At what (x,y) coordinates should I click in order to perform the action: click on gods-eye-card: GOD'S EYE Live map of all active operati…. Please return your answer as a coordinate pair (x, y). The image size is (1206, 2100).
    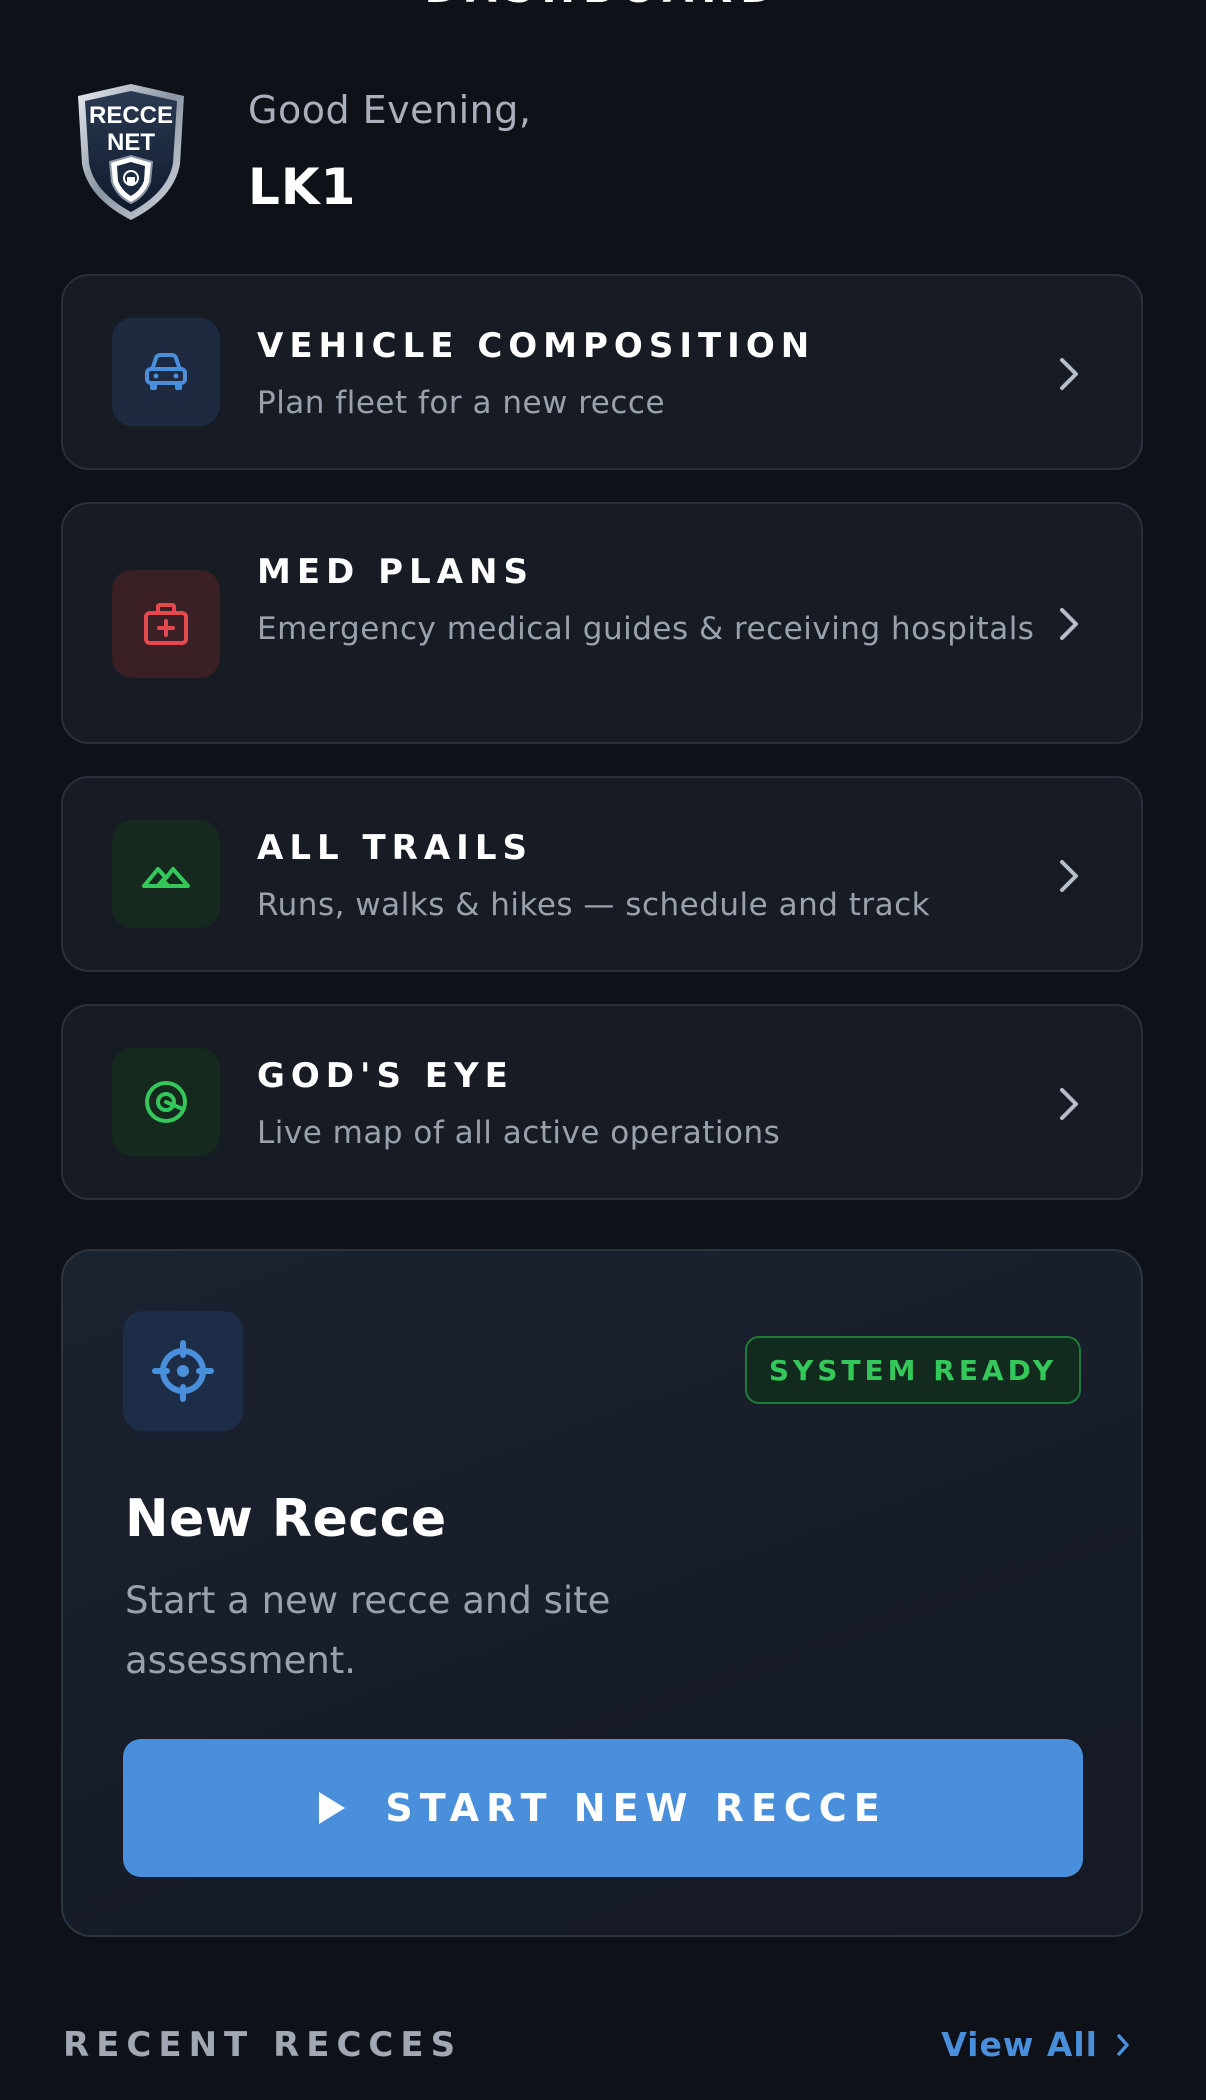
    Looking at the image, I should click on (602, 1102).